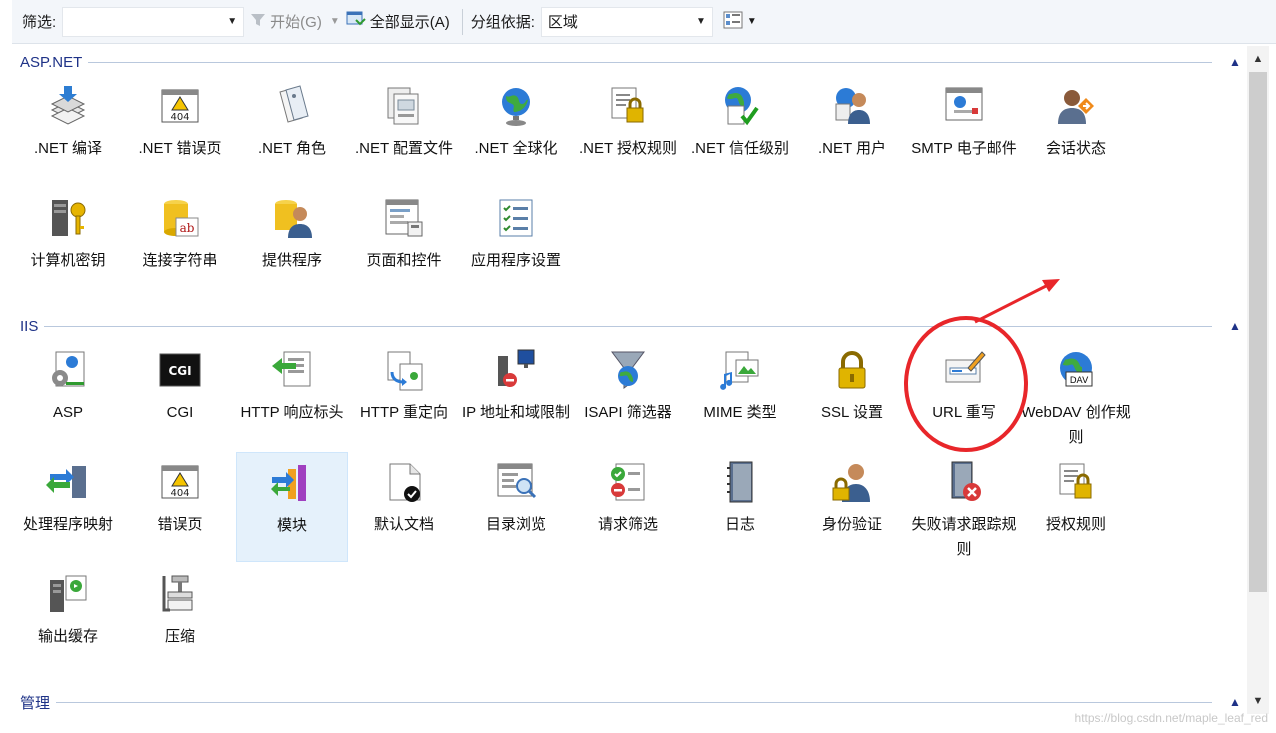  Describe the element at coordinates (356, 22) in the screenshot. I see `show-all-icon` at that location.